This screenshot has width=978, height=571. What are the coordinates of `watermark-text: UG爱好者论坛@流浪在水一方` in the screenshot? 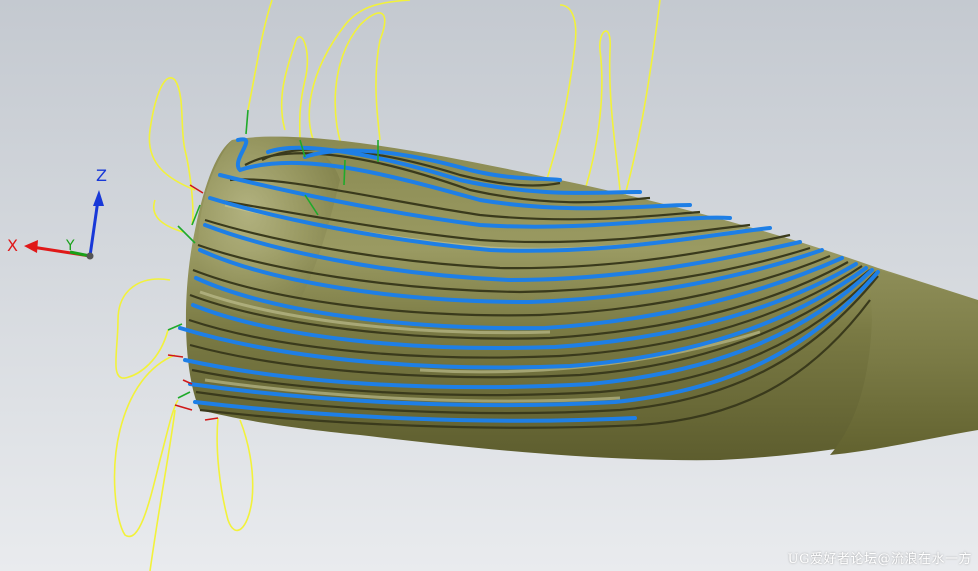 It's located at (879, 559).